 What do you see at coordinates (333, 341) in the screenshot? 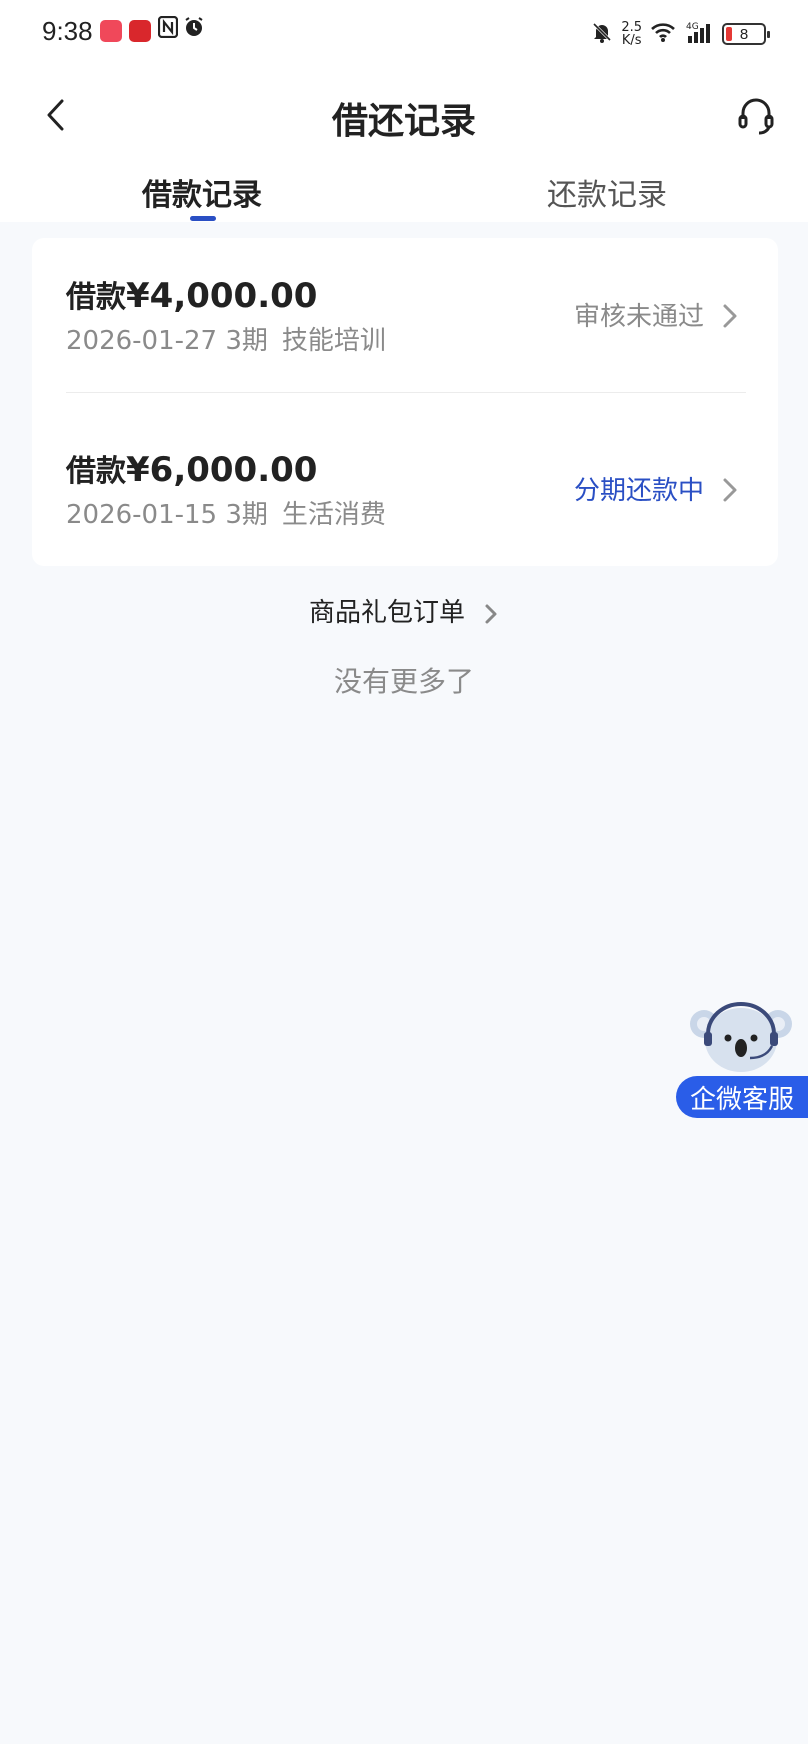
I see `record-purpose: 技能培训` at bounding box center [333, 341].